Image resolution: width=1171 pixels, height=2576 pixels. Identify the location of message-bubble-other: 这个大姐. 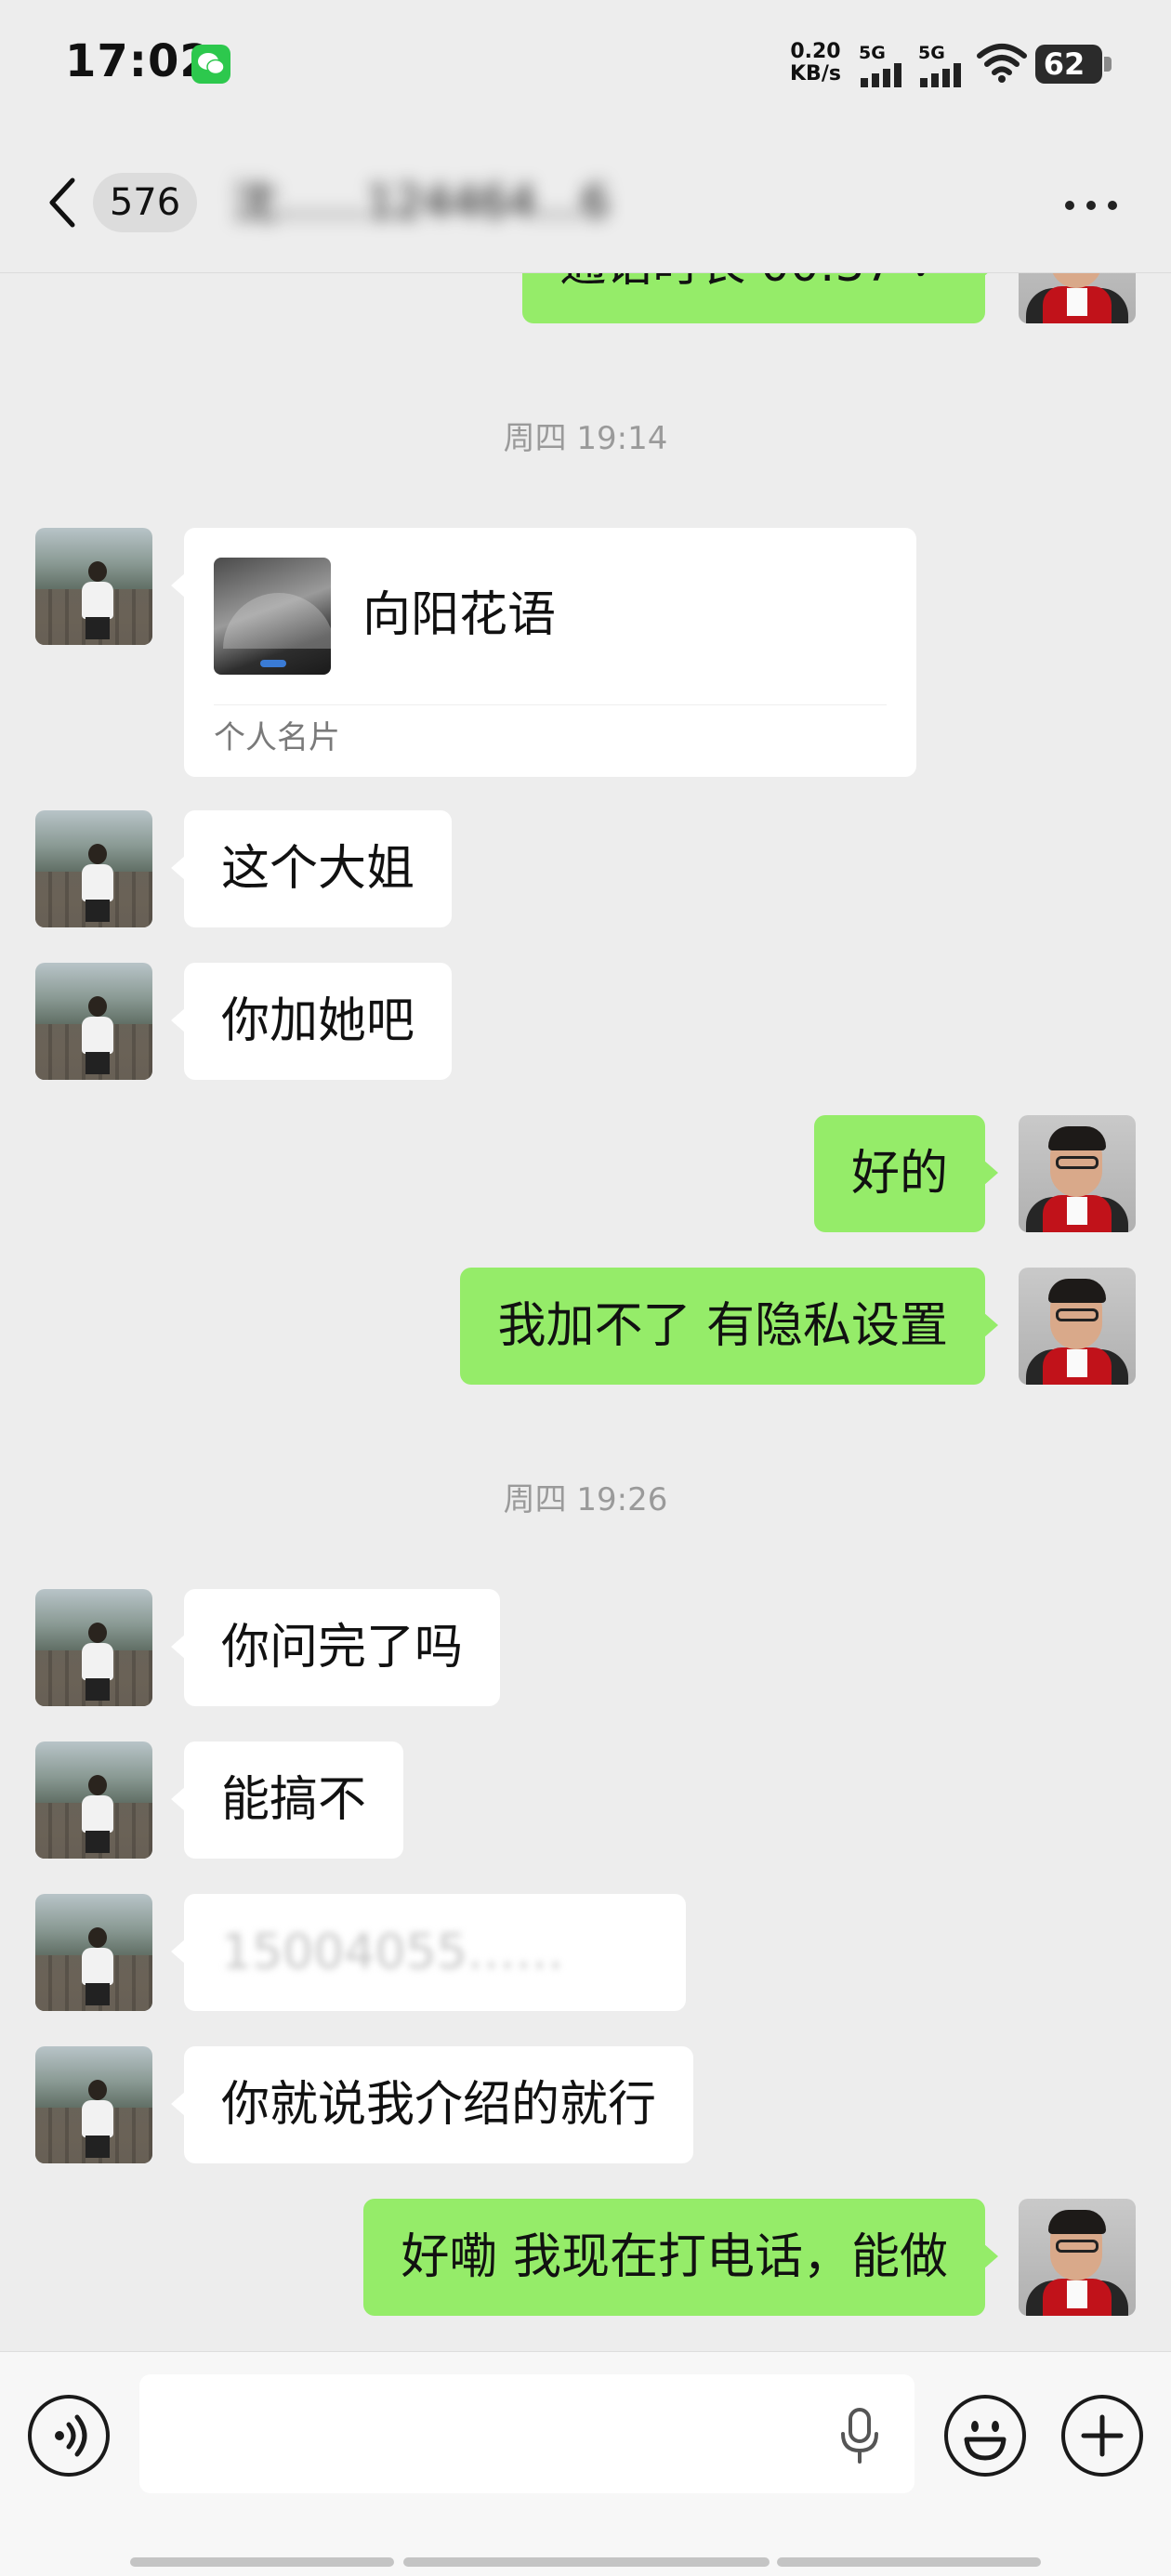
(311, 868).